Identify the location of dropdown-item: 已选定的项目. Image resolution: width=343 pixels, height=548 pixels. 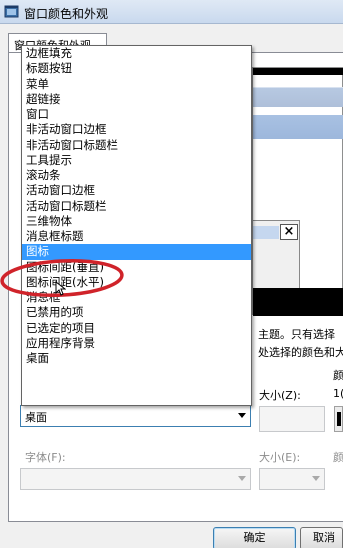
(136, 328).